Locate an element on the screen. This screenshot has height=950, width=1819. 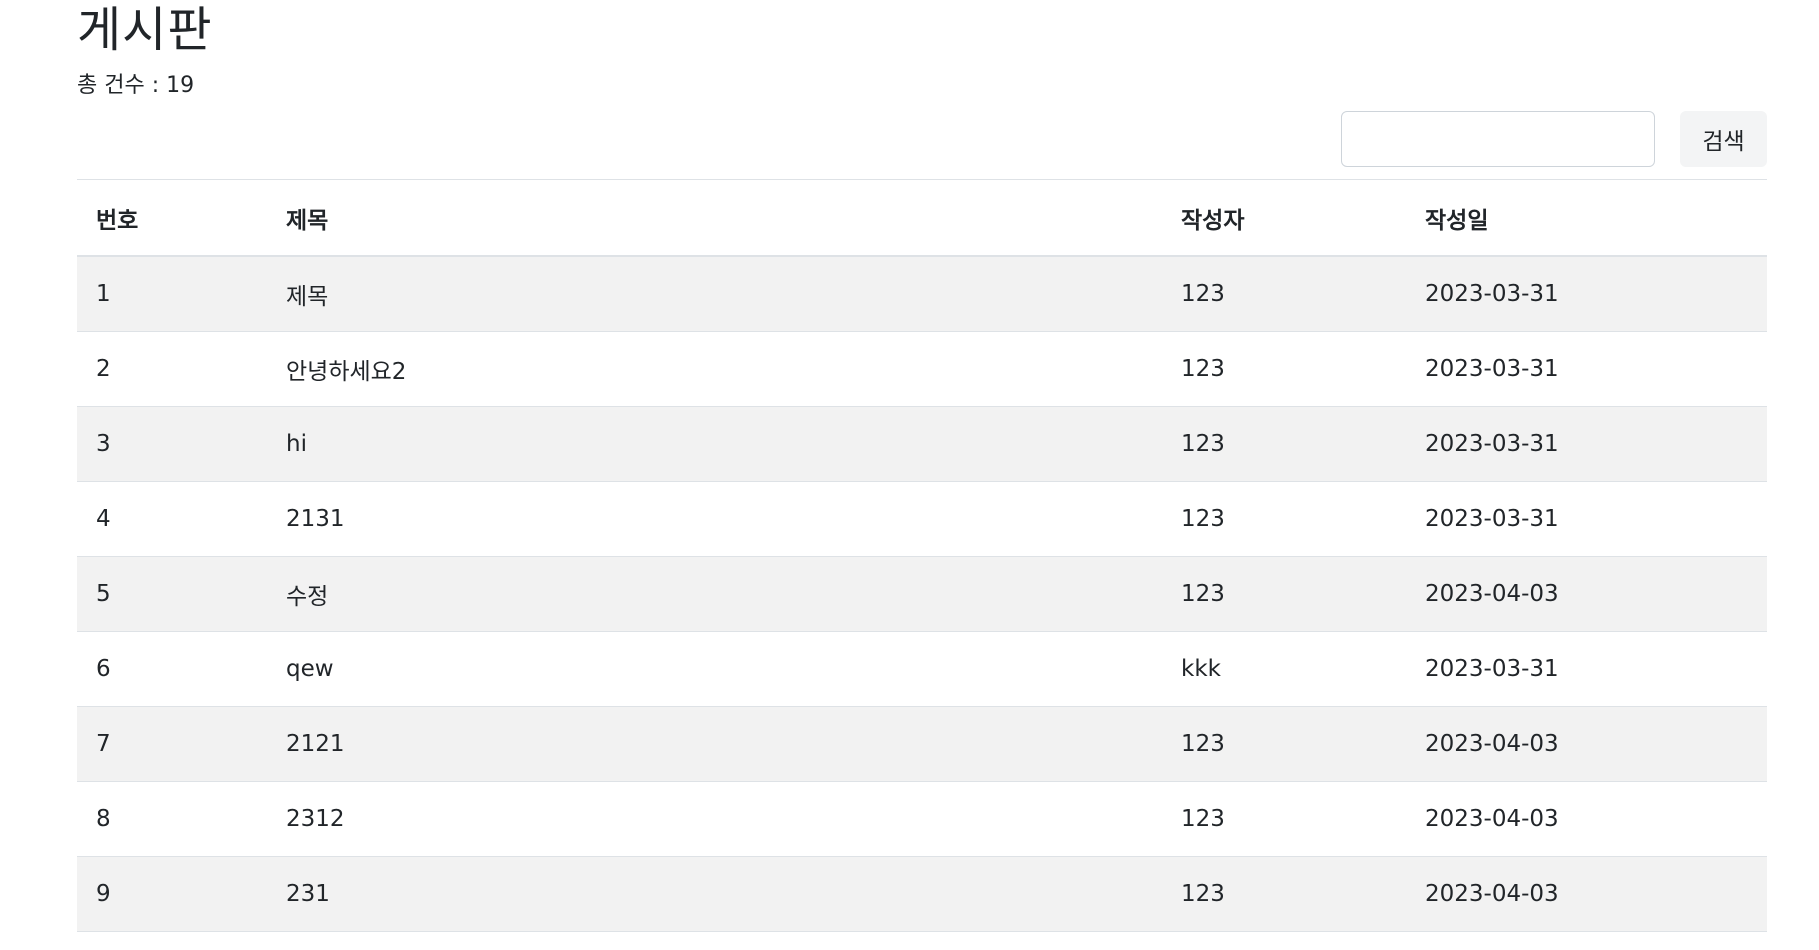
cell-no: 9 is located at coordinates (172, 894).